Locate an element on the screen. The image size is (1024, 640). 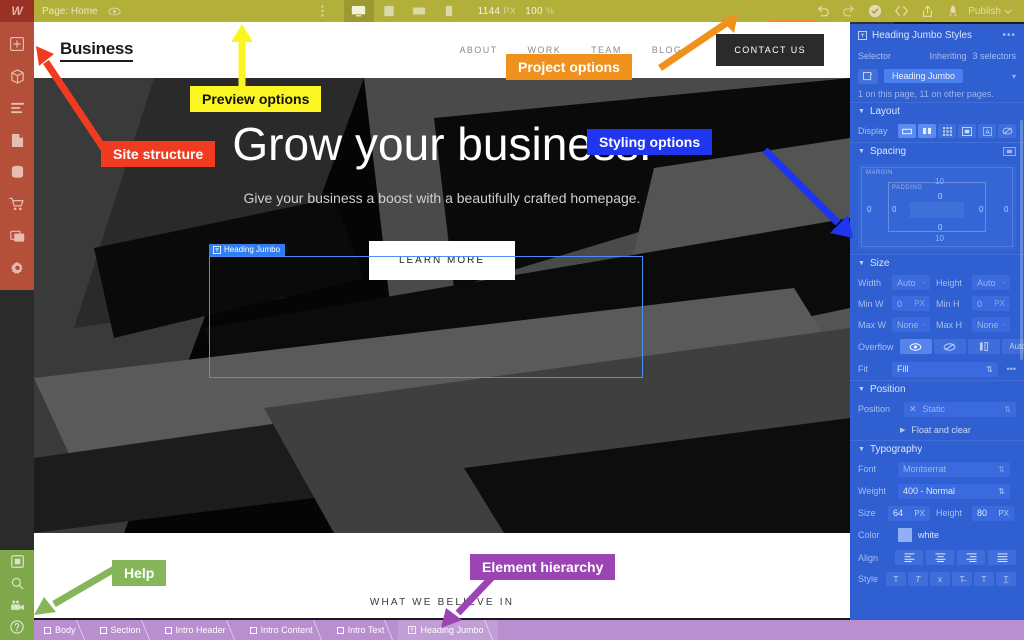
inheriting-count: 3 selectors is located at coordinates (994, 56).